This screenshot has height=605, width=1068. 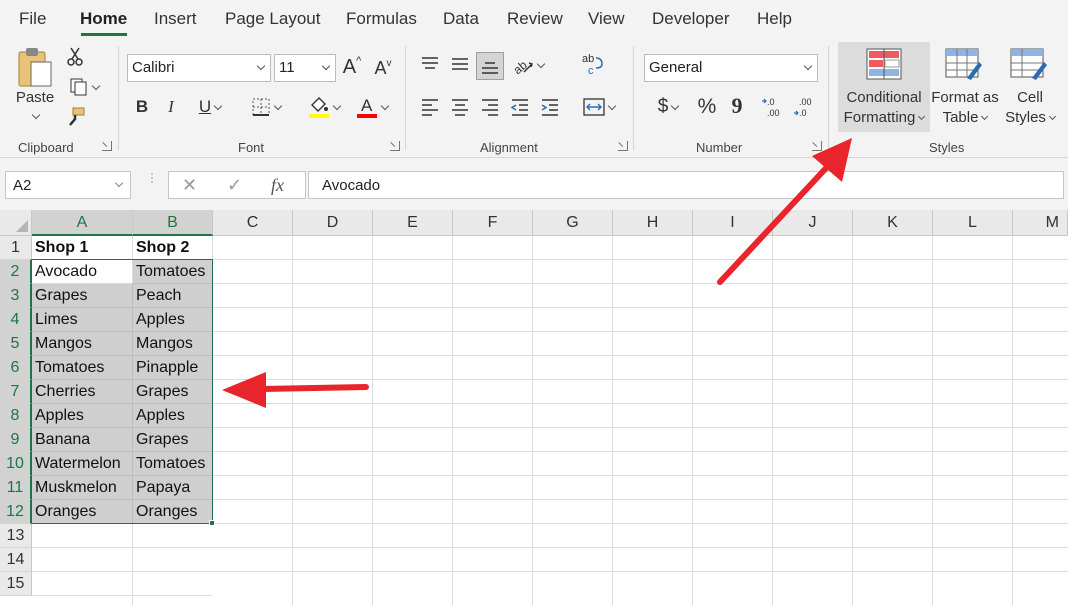 What do you see at coordinates (173, 320) in the screenshot?
I see `cell-b4: Apples` at bounding box center [173, 320].